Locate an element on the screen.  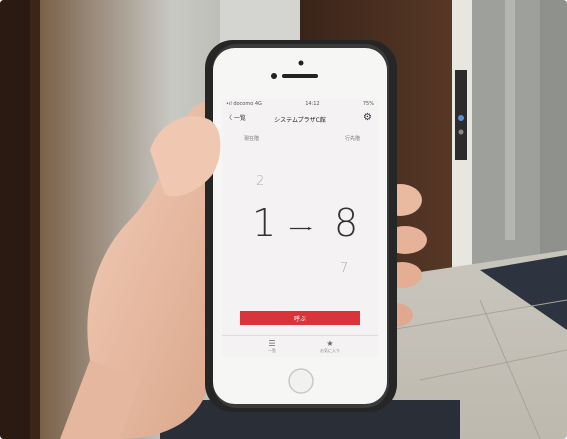
status-bar: •ıl docomo 4G 14:12 75% is located at coordinates (300, 103).